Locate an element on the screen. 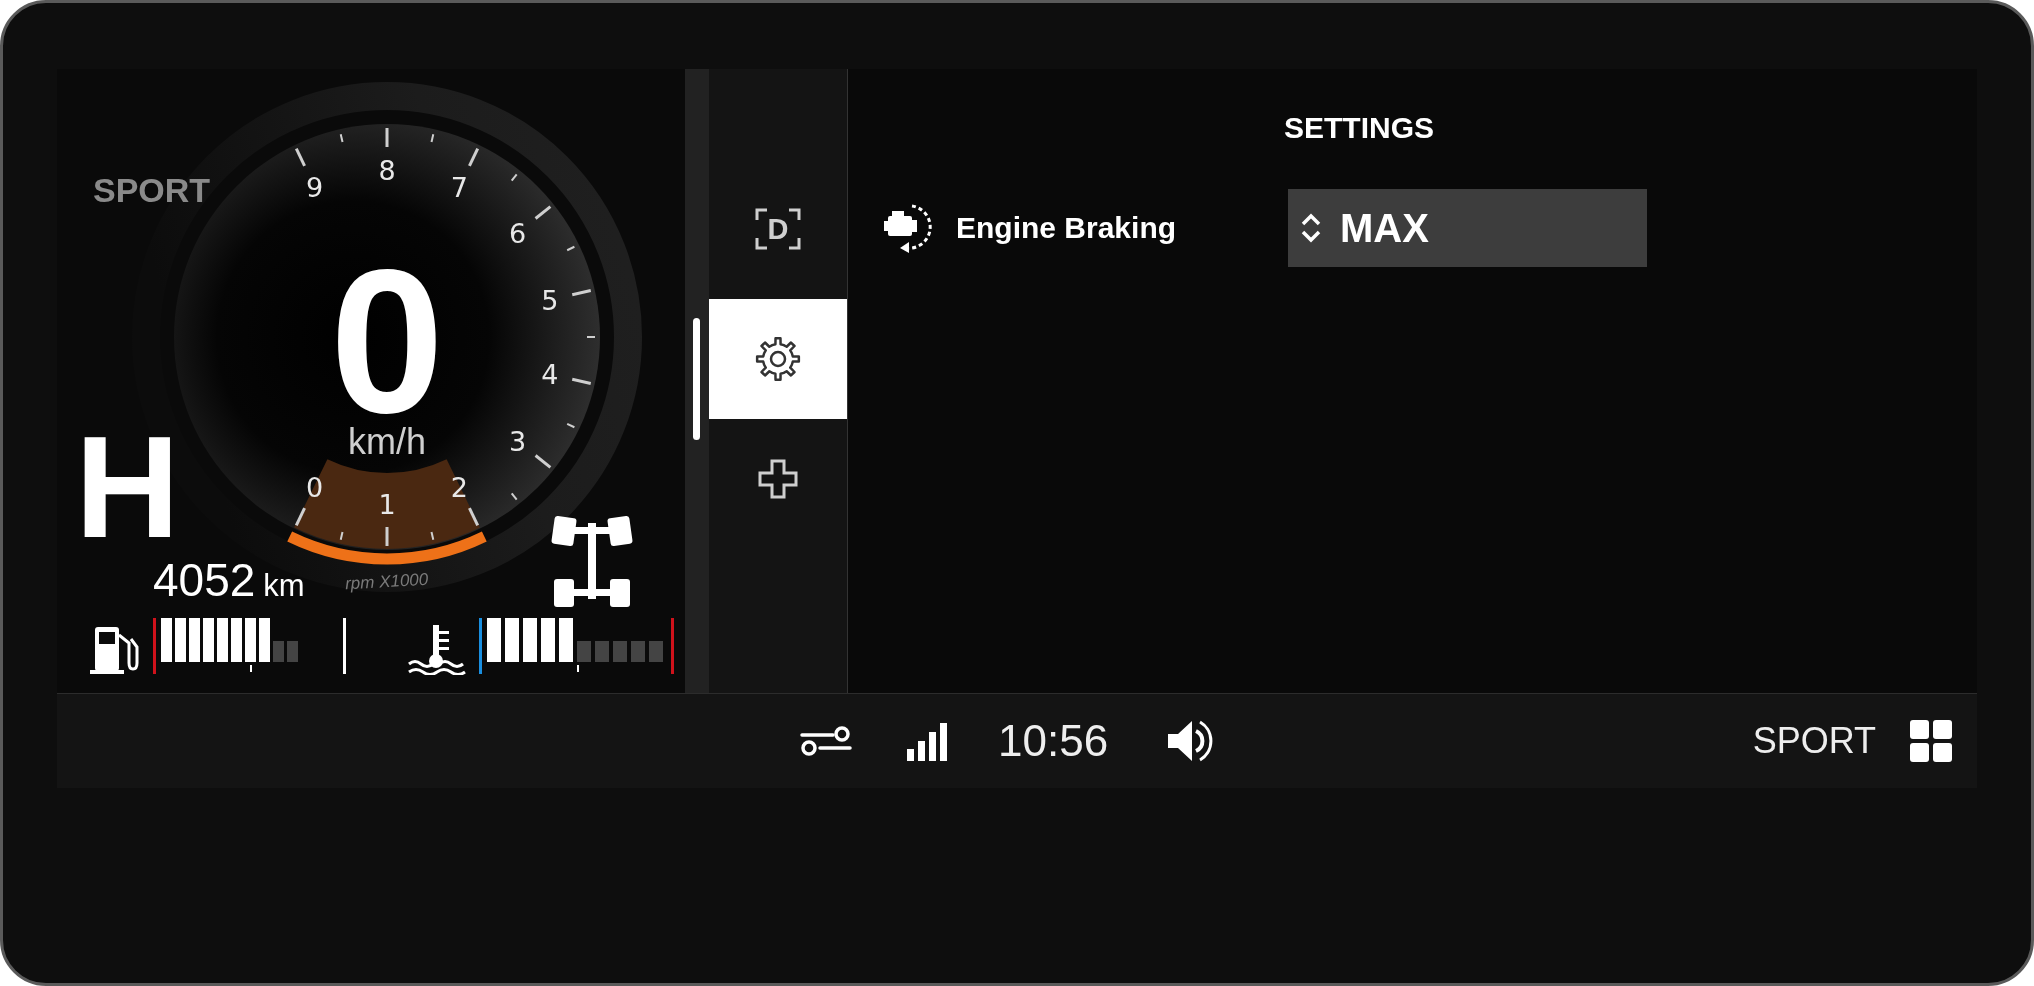  volume-icon is located at coordinates (1190, 741).